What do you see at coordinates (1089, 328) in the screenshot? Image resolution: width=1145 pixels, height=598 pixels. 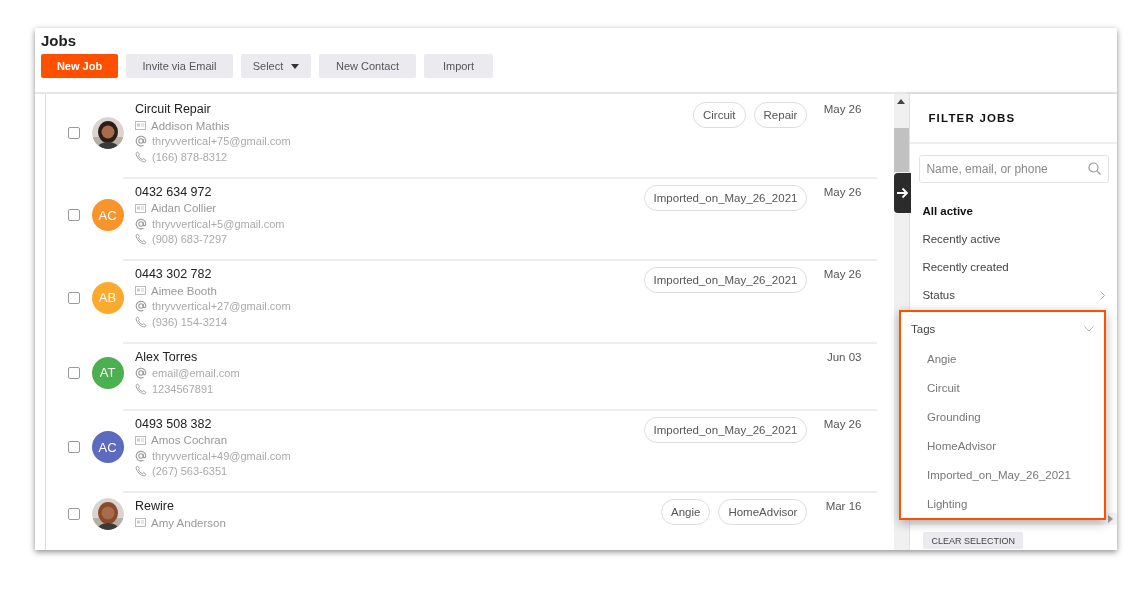 I see `chevron-down-icon` at bounding box center [1089, 328].